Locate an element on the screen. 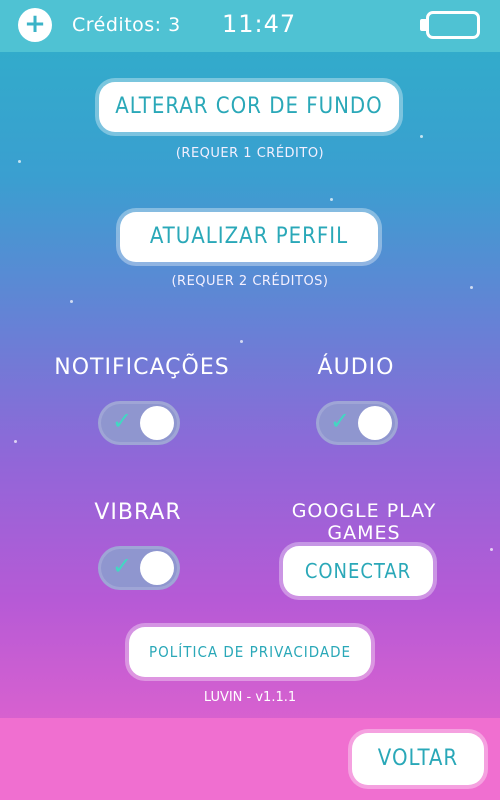 This screenshot has width=500, height=800. change-background-button: ALTERAR COR DE FUNDO is located at coordinates (249, 107).